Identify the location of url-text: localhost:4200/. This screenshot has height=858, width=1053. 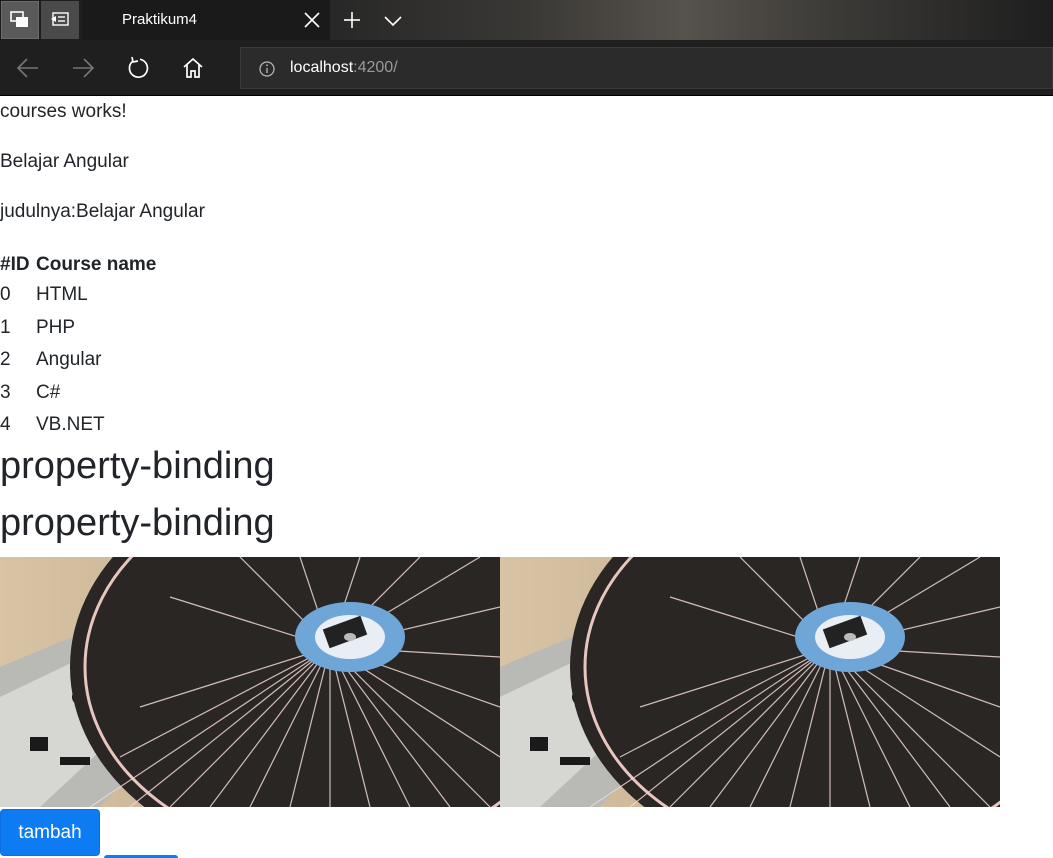
(344, 68).